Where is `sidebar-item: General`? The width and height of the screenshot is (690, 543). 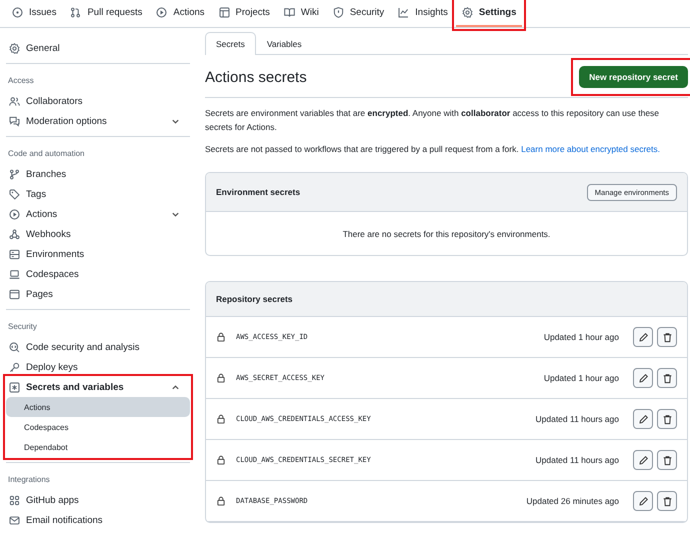
sidebar-item: General is located at coordinates (98, 48).